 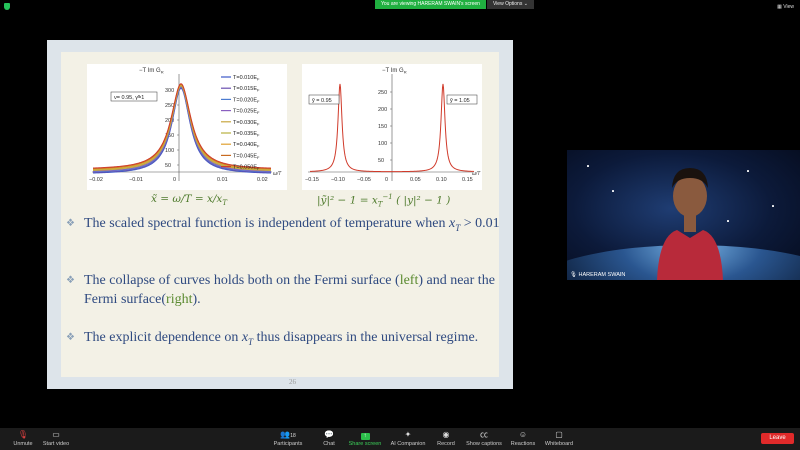 What do you see at coordinates (598, 275) in the screenshot?
I see `participant-name-label: 🎙 HARERAM SWAIN` at bounding box center [598, 275].